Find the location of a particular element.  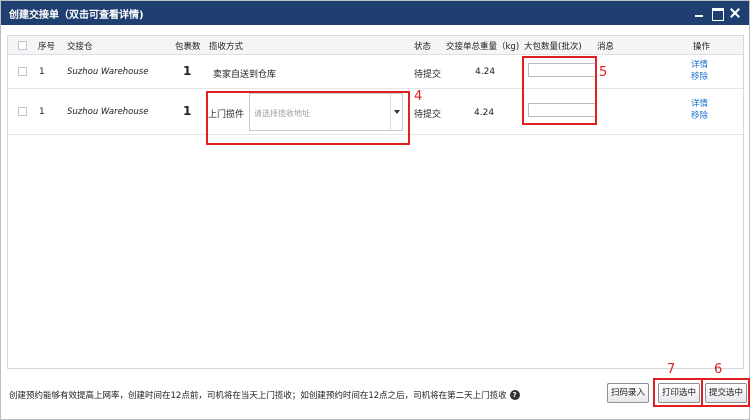

scan-entry-button: 扫码录入 is located at coordinates (628, 393).